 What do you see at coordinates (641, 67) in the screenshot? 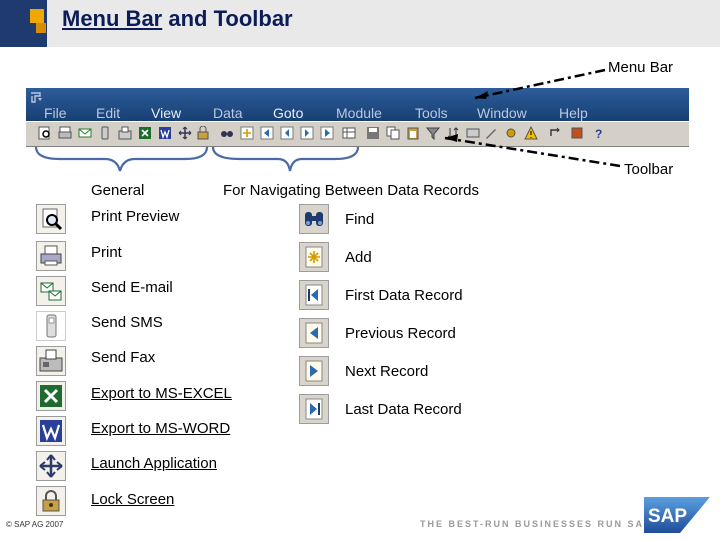
I see `menu-bar-annotation: Menu Bar` at bounding box center [641, 67].